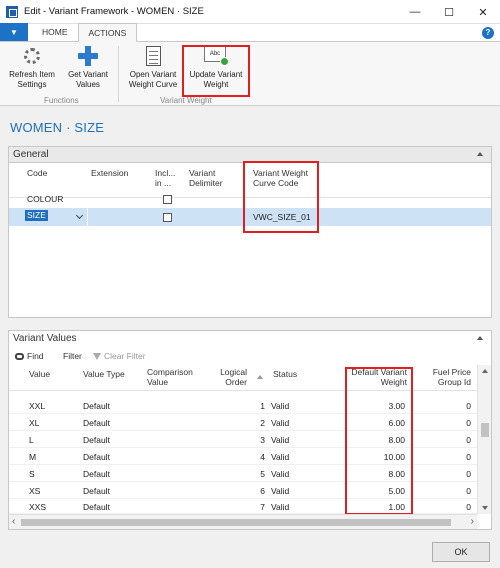 The height and width of the screenshot is (568, 500). I want to click on col-value-type: Value Type, so click(104, 374).